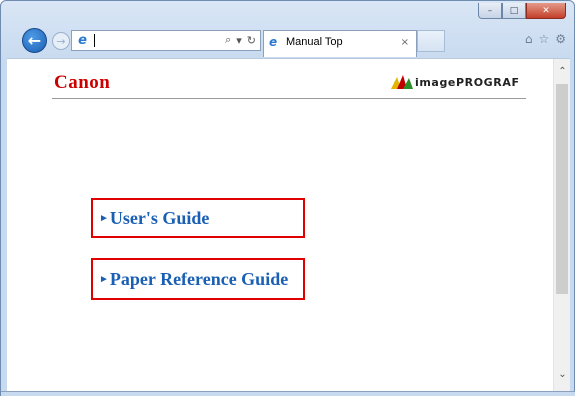 This screenshot has height=396, width=575. I want to click on vertical-scrollbar: ⌃ ⌄, so click(561, 225).